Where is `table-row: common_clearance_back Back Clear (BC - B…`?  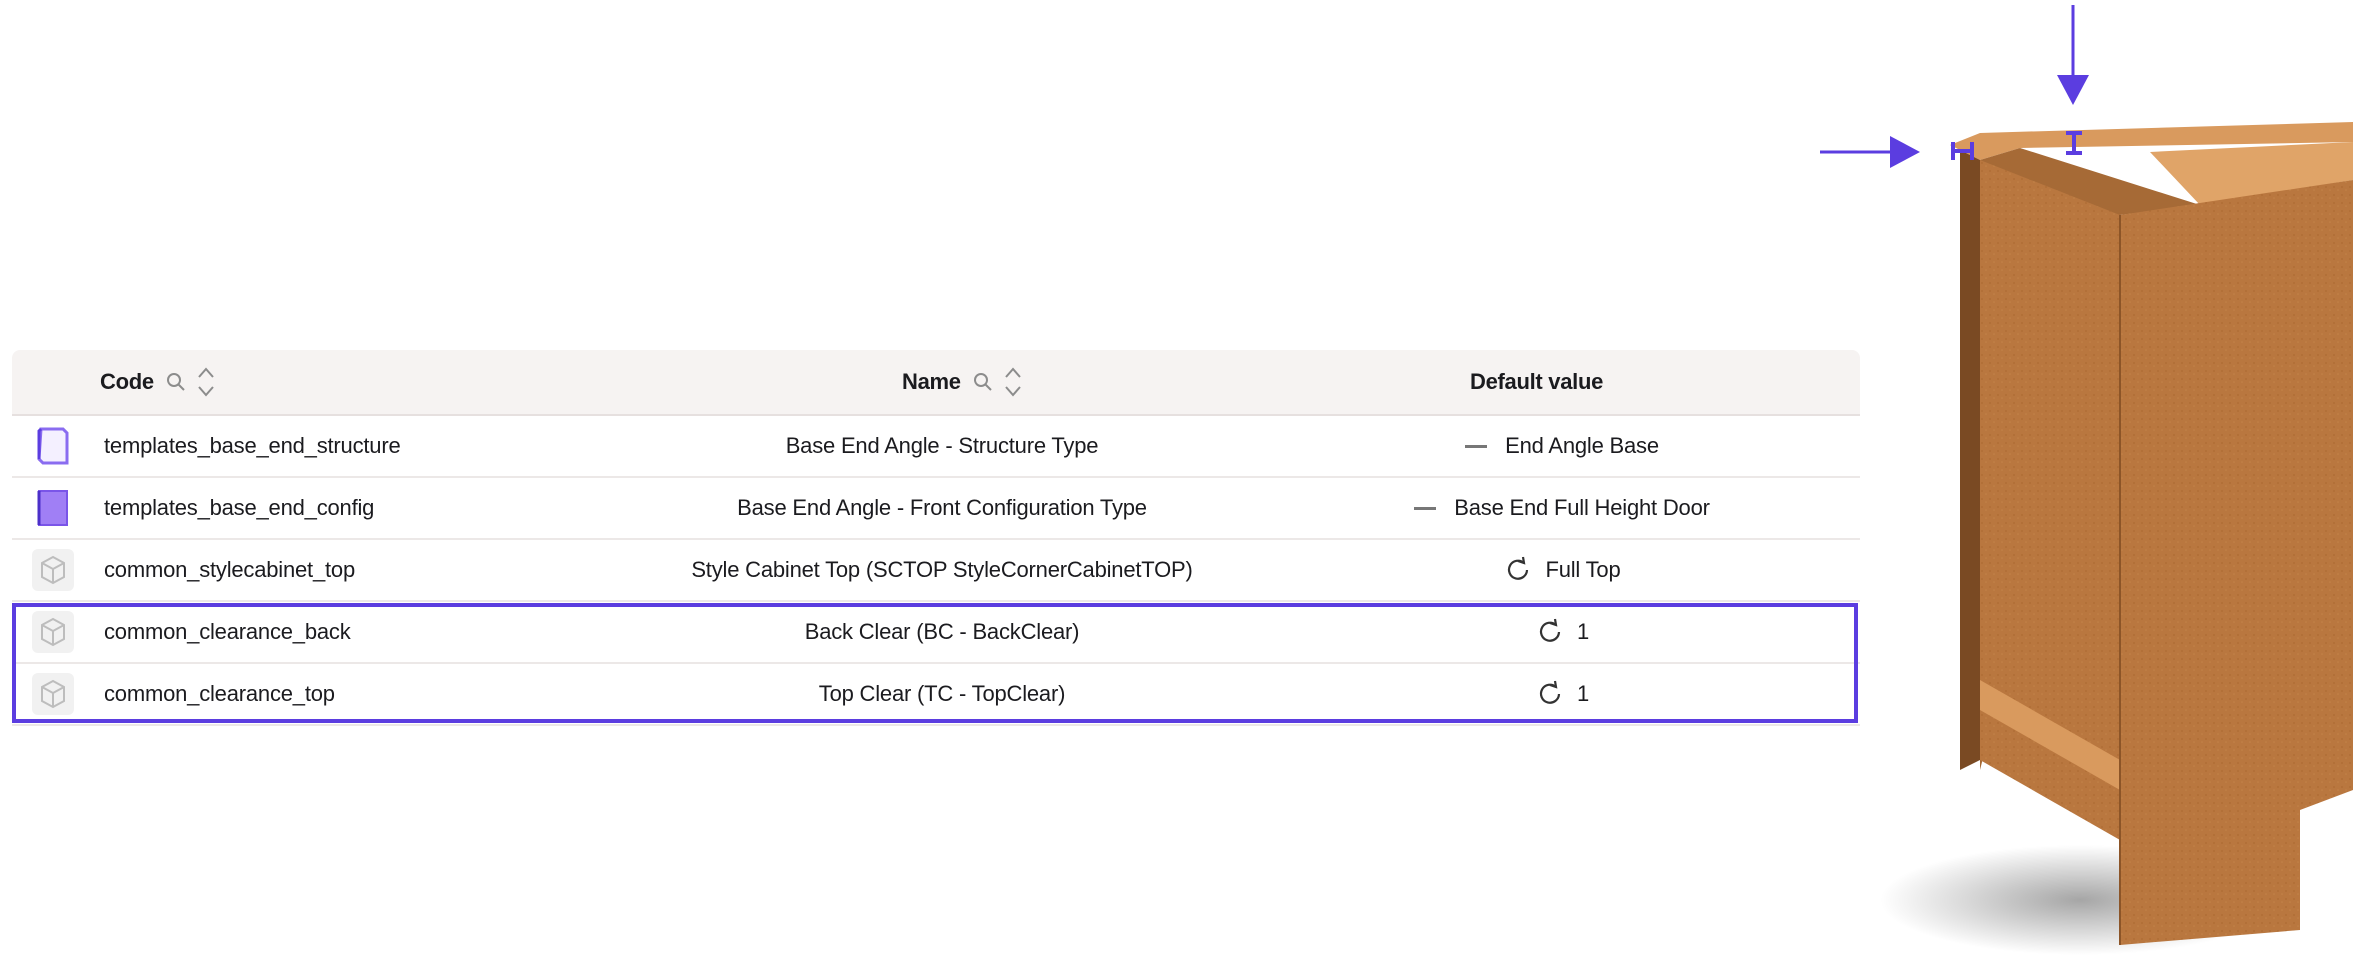
table-row: common_clearance_back Back Clear (BC - B… is located at coordinates (936, 633).